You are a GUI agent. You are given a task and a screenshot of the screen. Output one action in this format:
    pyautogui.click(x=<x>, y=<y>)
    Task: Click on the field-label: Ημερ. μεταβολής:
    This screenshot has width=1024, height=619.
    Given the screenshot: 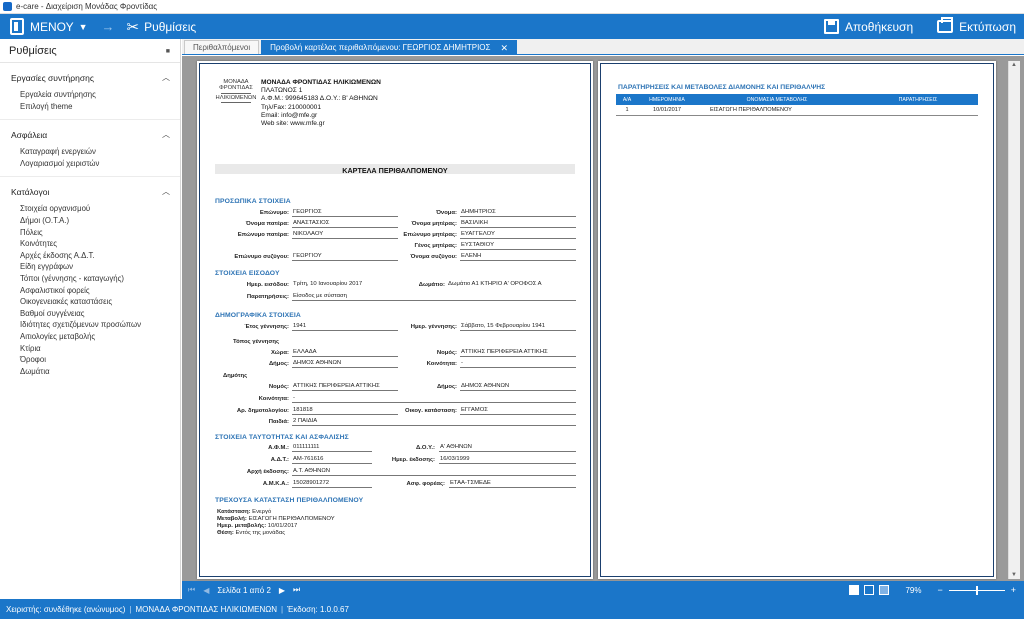 What is the action you would take?
    pyautogui.click(x=242, y=526)
    